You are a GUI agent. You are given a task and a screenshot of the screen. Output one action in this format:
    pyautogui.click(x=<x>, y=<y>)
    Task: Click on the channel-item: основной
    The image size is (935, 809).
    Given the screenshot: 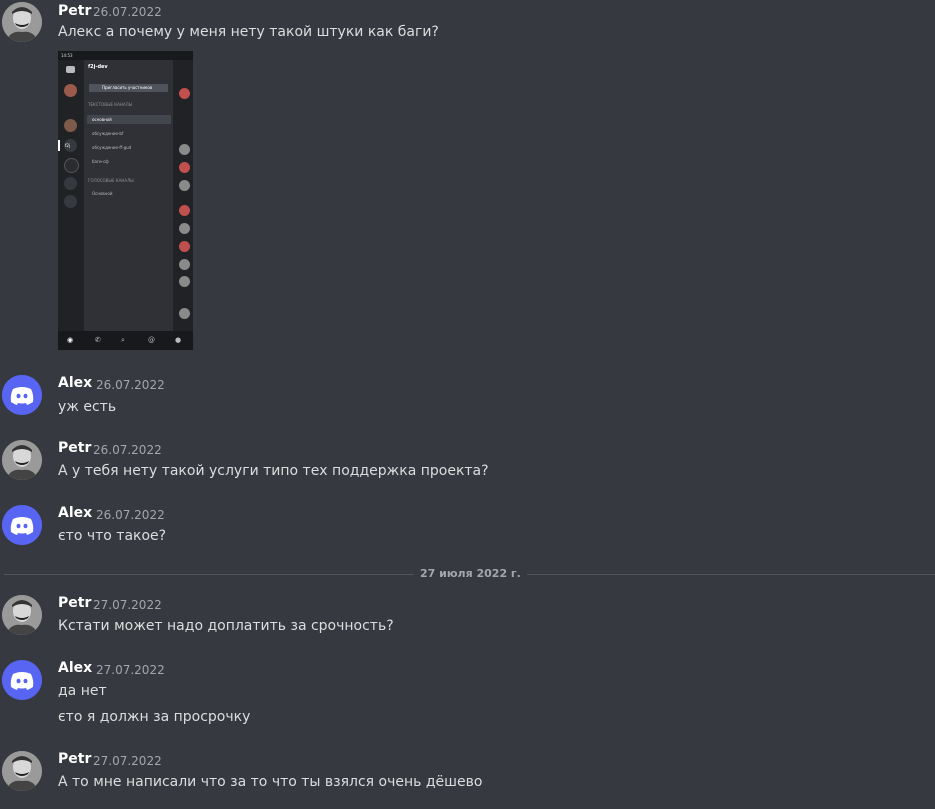 What is the action you would take?
    pyautogui.click(x=102, y=119)
    